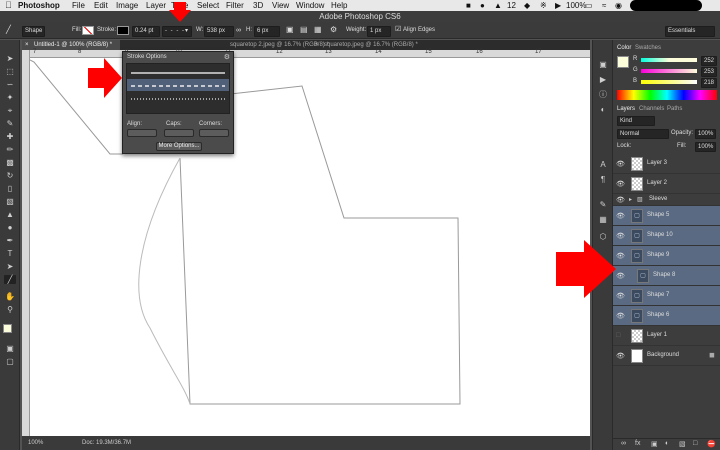  What do you see at coordinates (666, 184) in the screenshot?
I see `layer-row-layer-2: 👁 Layer 2` at bounding box center [666, 184].